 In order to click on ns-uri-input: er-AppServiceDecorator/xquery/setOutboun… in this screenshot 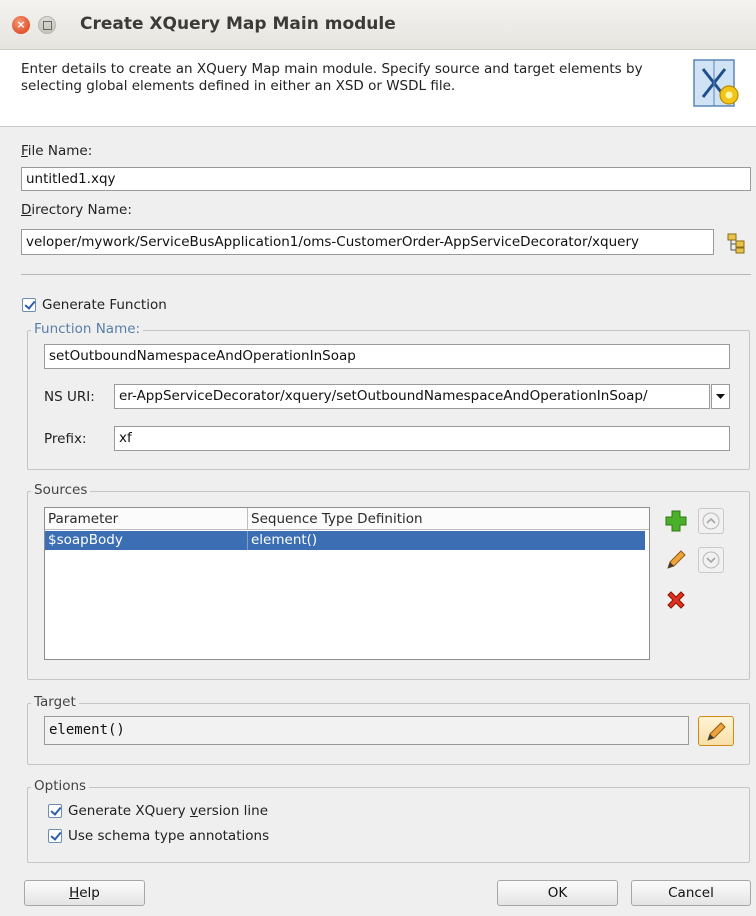, I will do `click(412, 396)`.